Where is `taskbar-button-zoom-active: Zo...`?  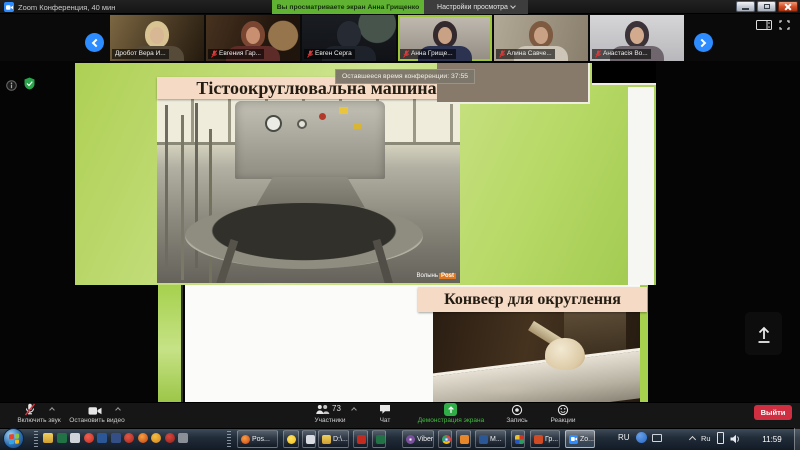
taskbar-button-zoom-active: Zo... is located at coordinates (580, 439).